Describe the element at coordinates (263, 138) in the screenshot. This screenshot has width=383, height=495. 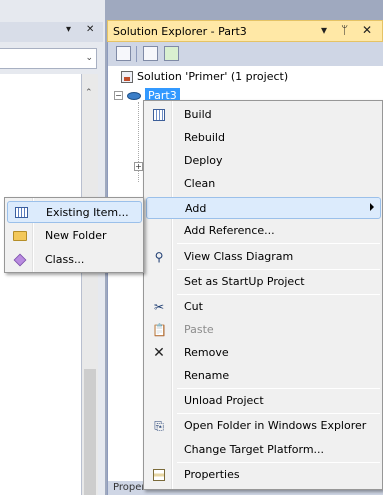
I see `menu-item-rebuild: Rebuild` at that location.